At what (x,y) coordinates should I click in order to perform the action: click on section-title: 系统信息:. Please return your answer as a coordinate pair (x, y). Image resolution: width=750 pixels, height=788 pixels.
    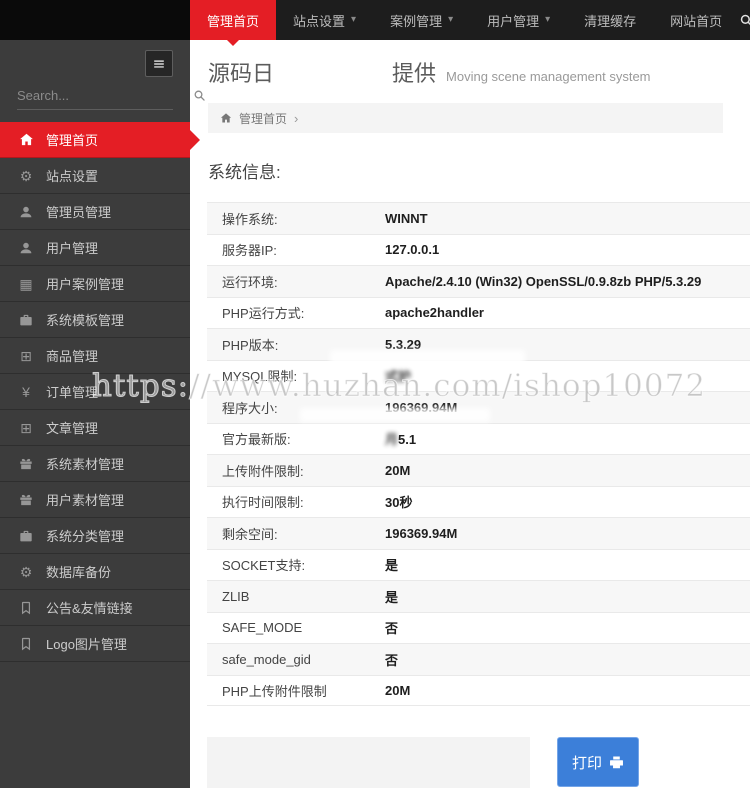
    Looking at the image, I should click on (244, 172).